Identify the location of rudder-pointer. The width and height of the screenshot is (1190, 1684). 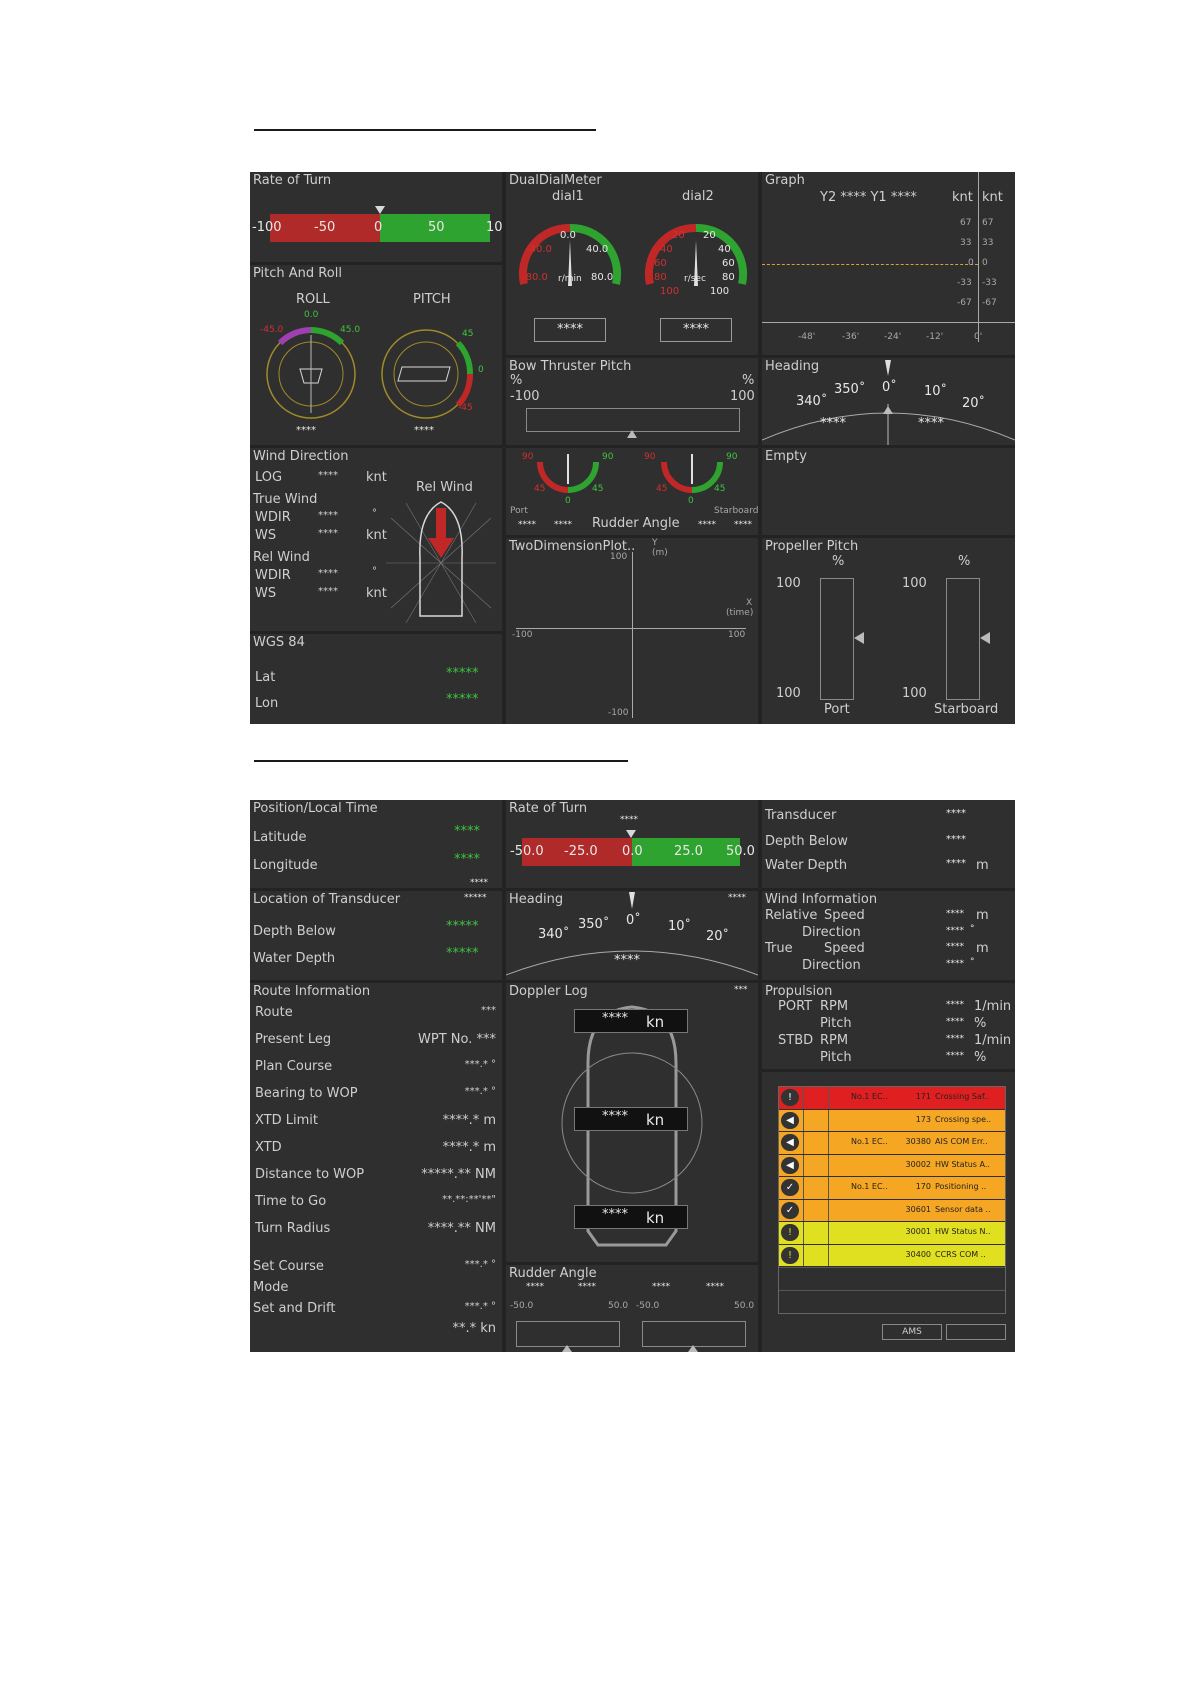
(567, 1348).